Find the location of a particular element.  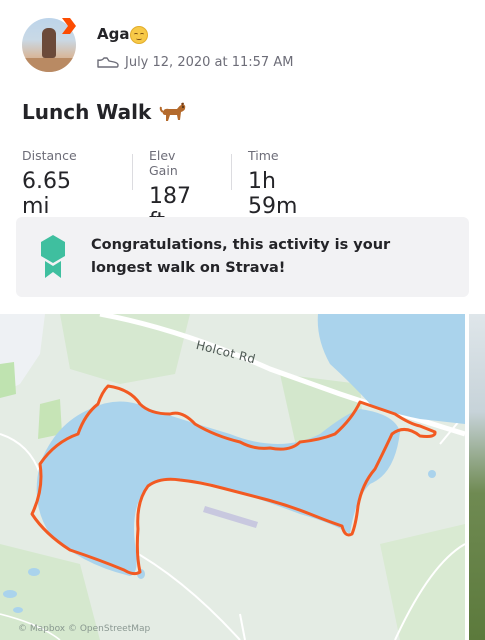

strava-badge-icon is located at coordinates (69, 26).